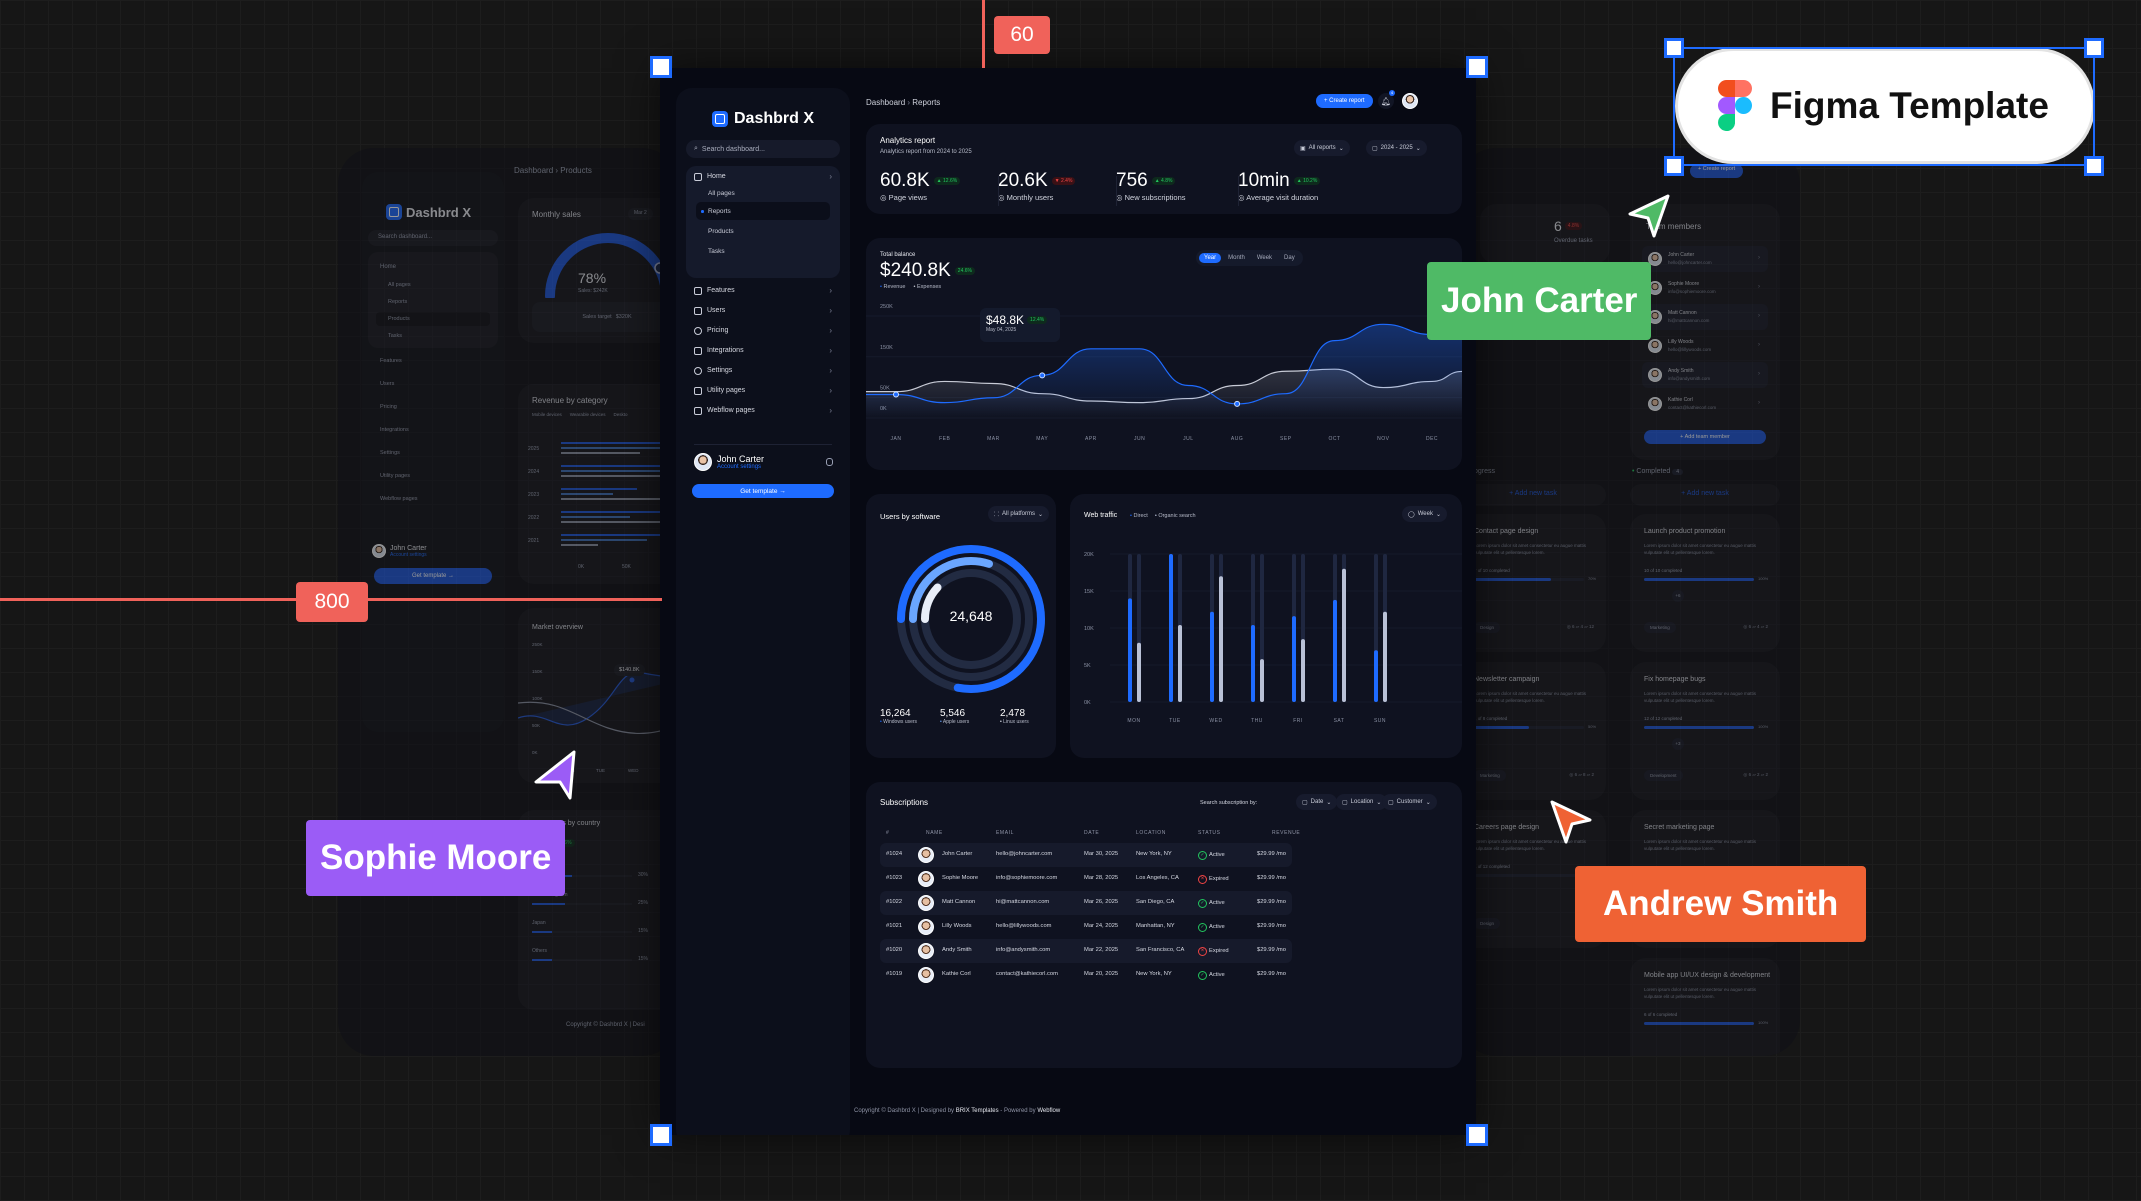  What do you see at coordinates (1005, 833) in the screenshot?
I see `column-header: EMAIL` at bounding box center [1005, 833].